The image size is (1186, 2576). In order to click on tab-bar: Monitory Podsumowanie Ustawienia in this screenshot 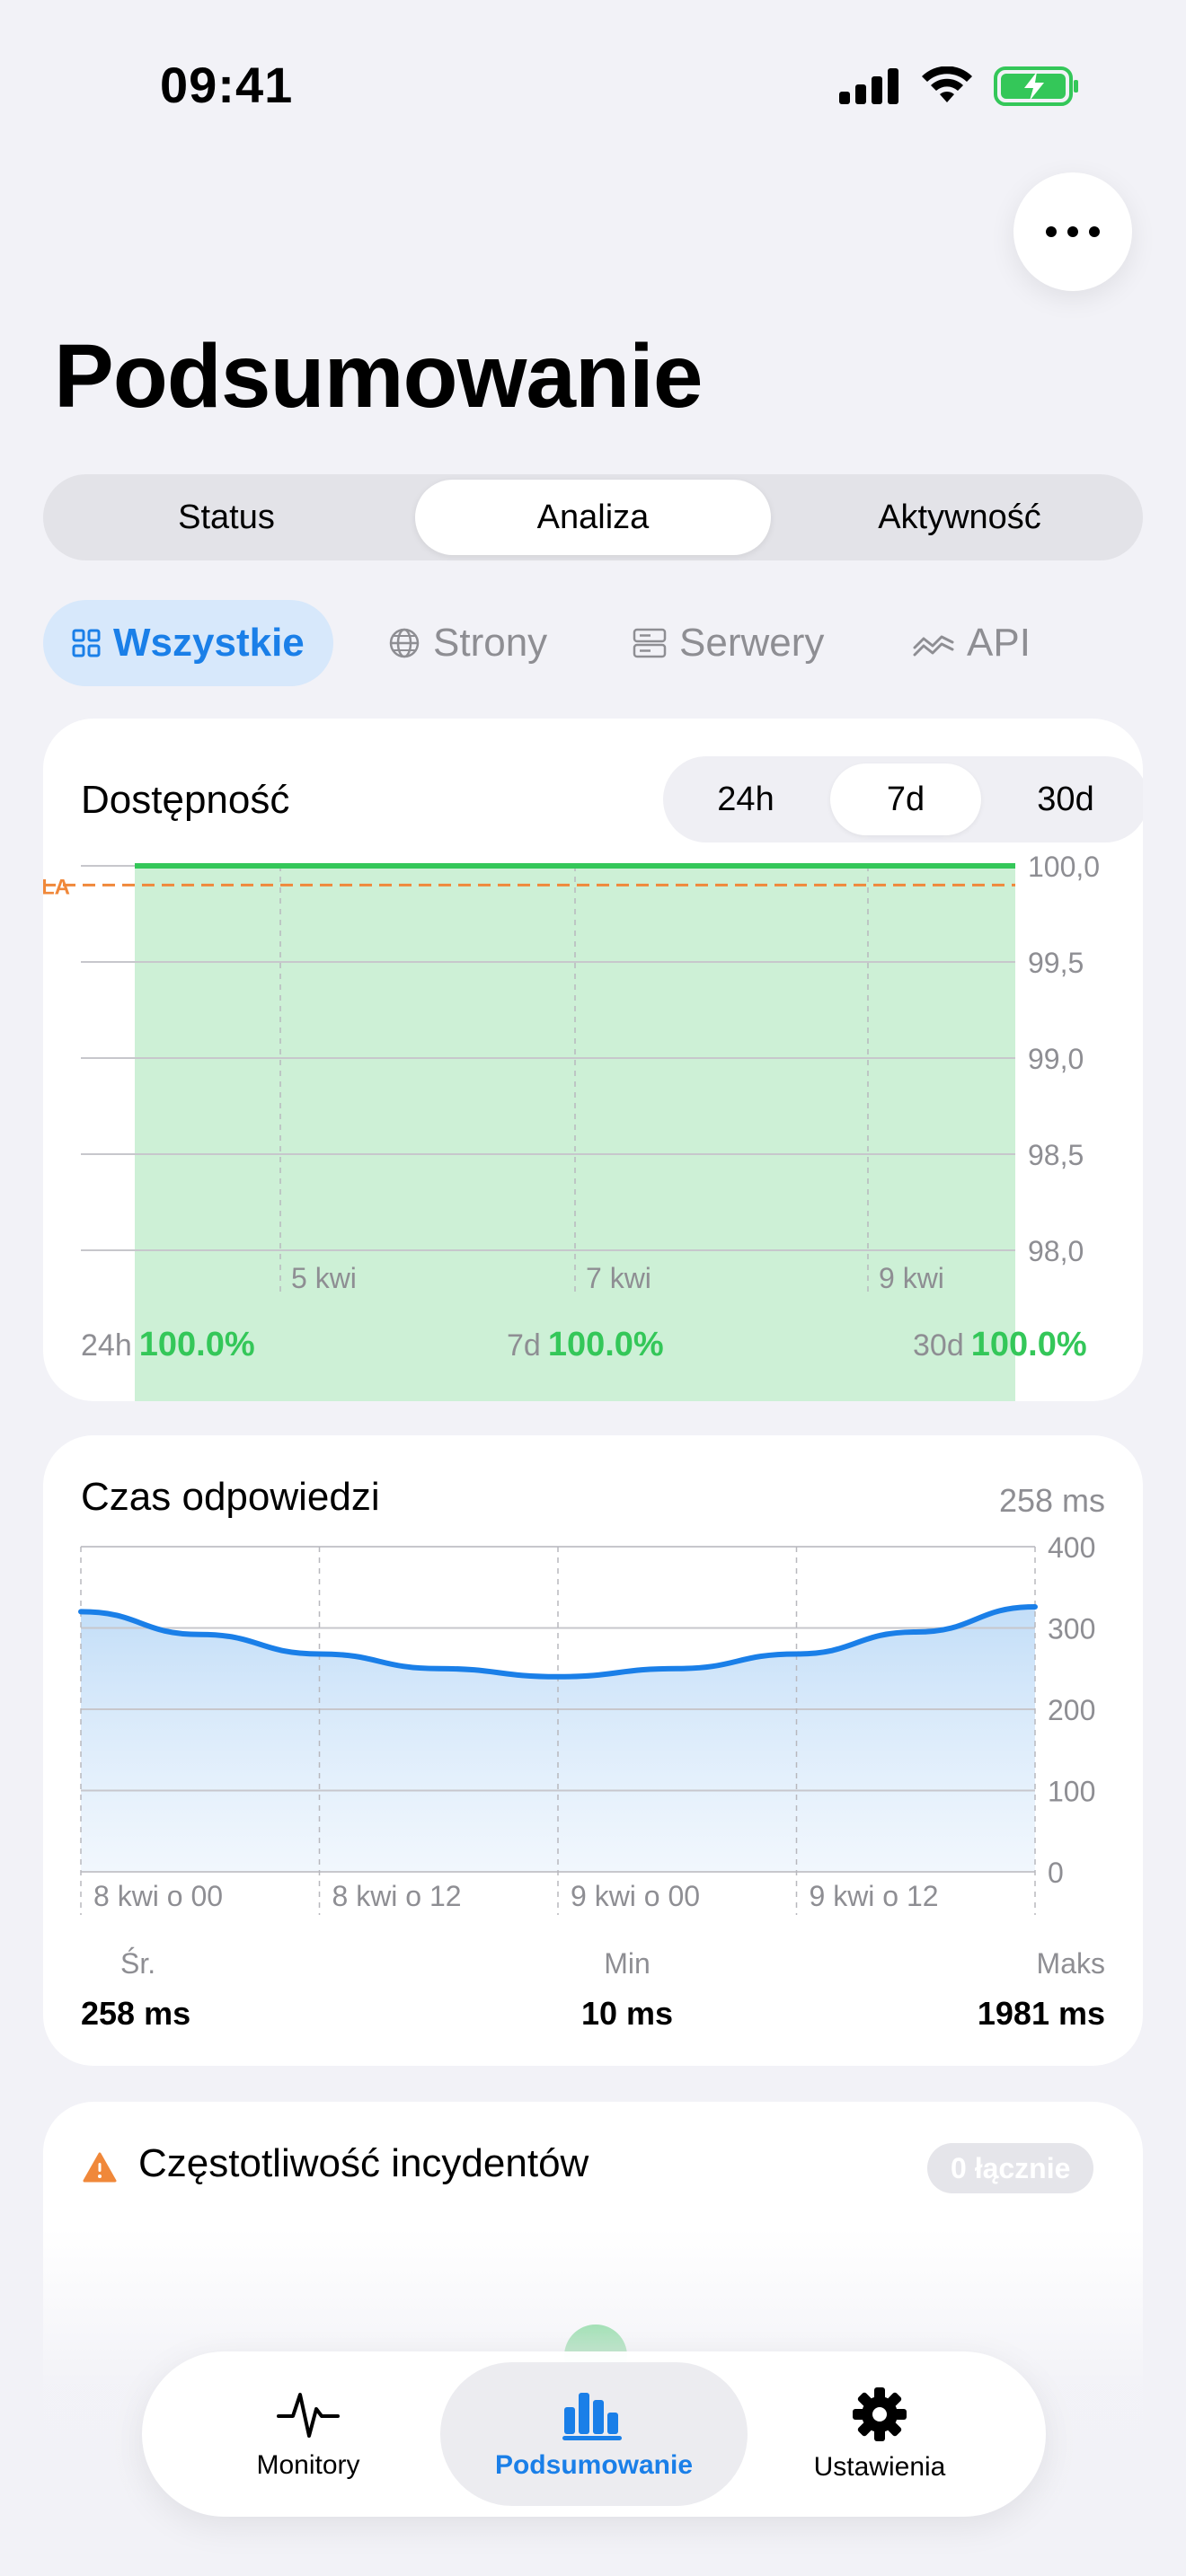, I will do `click(594, 2434)`.